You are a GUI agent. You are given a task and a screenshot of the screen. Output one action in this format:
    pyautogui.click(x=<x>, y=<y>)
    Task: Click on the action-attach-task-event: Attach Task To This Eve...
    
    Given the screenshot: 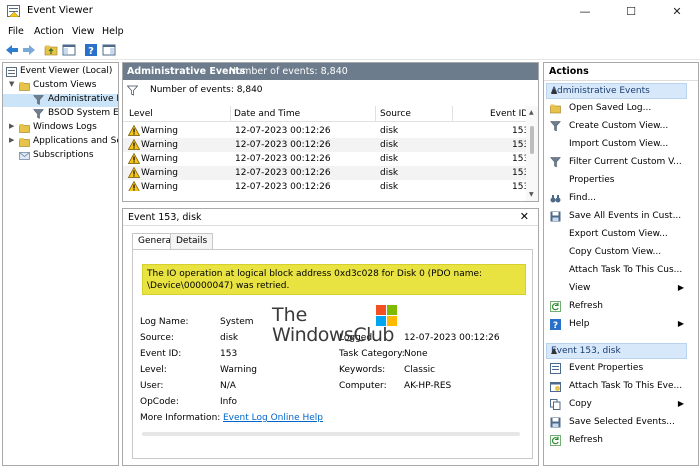 What is the action you would take?
    pyautogui.click(x=617, y=387)
    